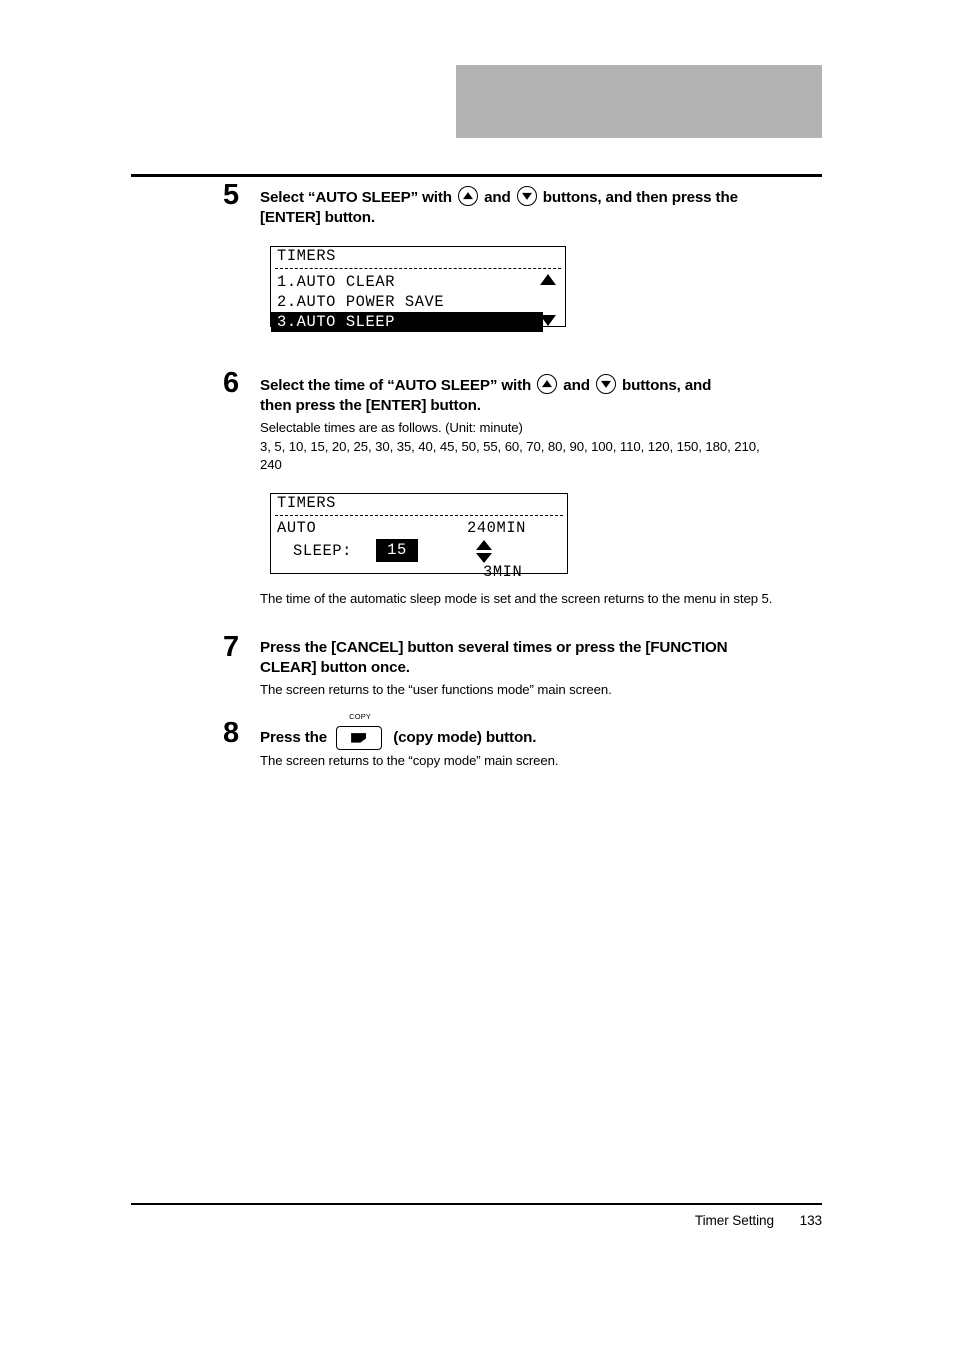  I want to click on lcd-value-max-label: 240MIN, so click(497, 528).